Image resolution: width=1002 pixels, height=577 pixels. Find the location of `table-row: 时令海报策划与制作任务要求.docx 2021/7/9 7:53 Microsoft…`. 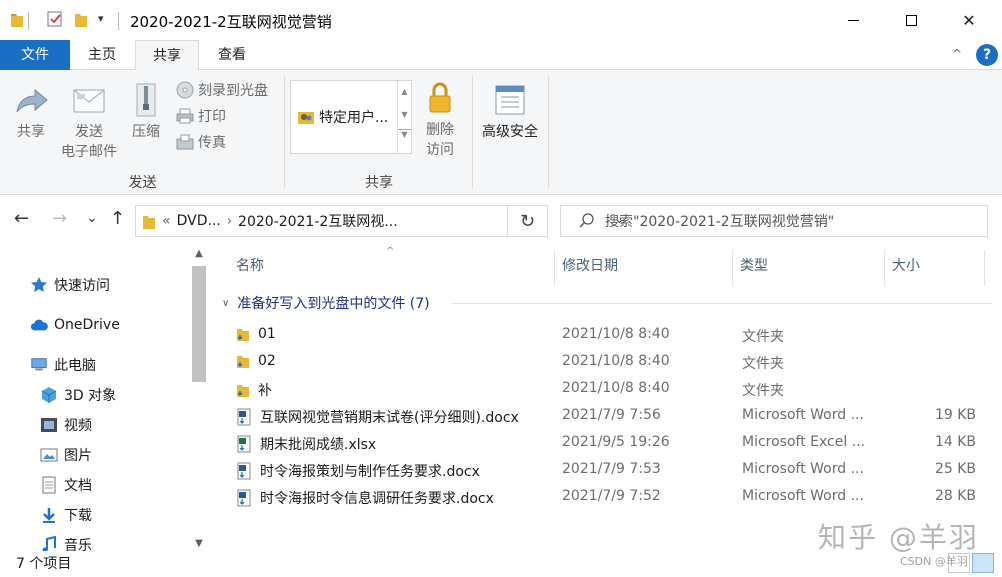

table-row: 时令海报策划与制作任务要求.docx 2021/7/9 7:53 Microsoft… is located at coordinates (602, 469).